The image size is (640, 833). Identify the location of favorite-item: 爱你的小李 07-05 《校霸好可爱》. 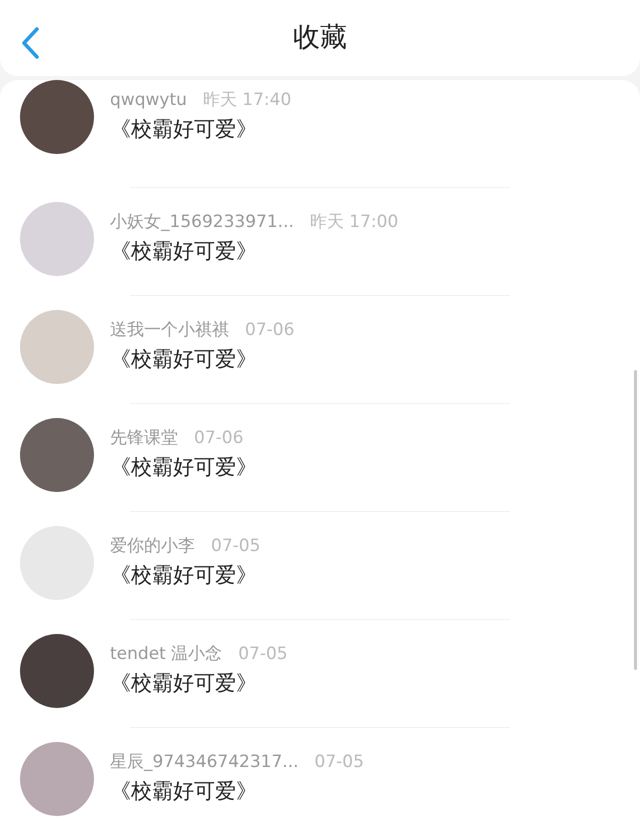
(320, 565).